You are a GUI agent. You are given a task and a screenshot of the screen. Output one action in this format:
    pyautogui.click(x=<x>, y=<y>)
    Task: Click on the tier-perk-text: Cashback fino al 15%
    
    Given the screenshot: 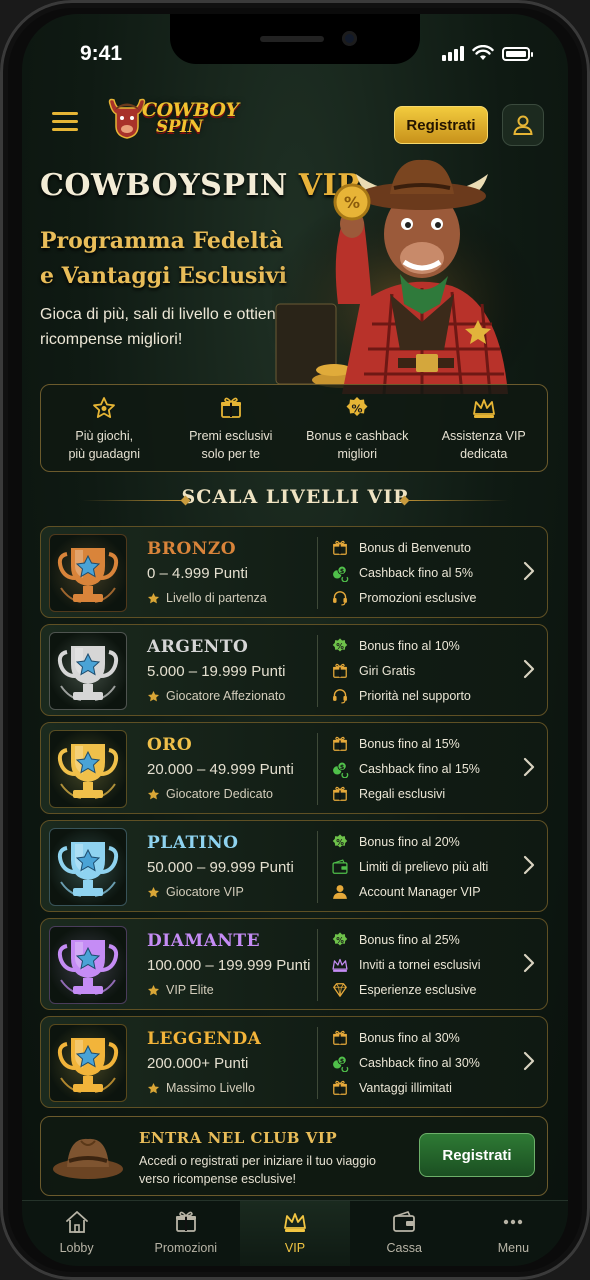 What is the action you would take?
    pyautogui.click(x=419, y=768)
    